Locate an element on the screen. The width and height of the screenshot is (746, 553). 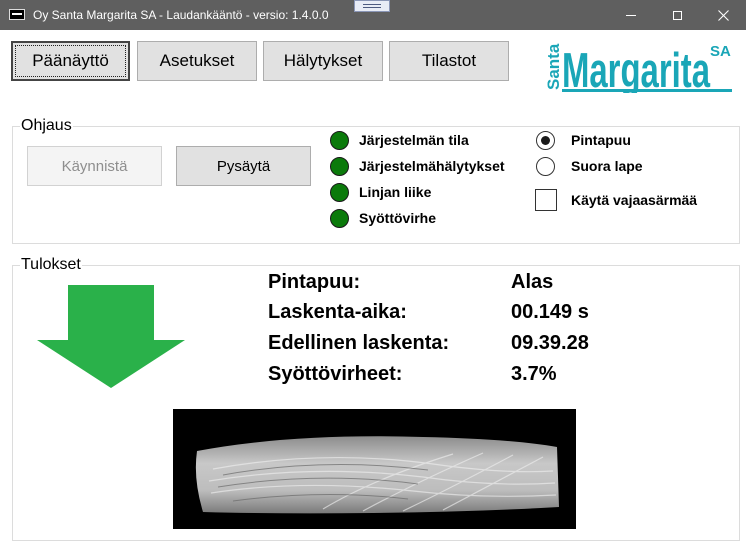
status-feed-error: Syöttövirhe is located at coordinates (383, 218).